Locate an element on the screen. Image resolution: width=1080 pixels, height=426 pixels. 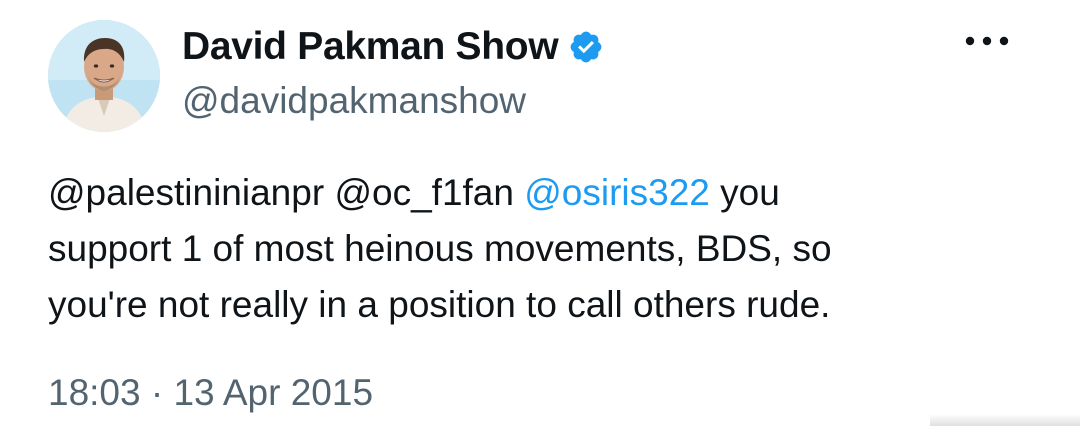
mention-osiris322: @osiris322 is located at coordinates (617, 192).